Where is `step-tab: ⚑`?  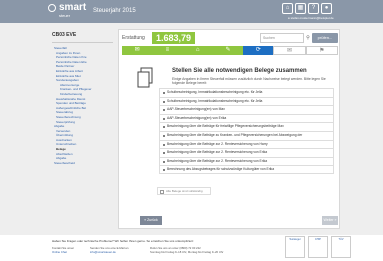
step-tab: ⚑ is located at coordinates (321, 50).